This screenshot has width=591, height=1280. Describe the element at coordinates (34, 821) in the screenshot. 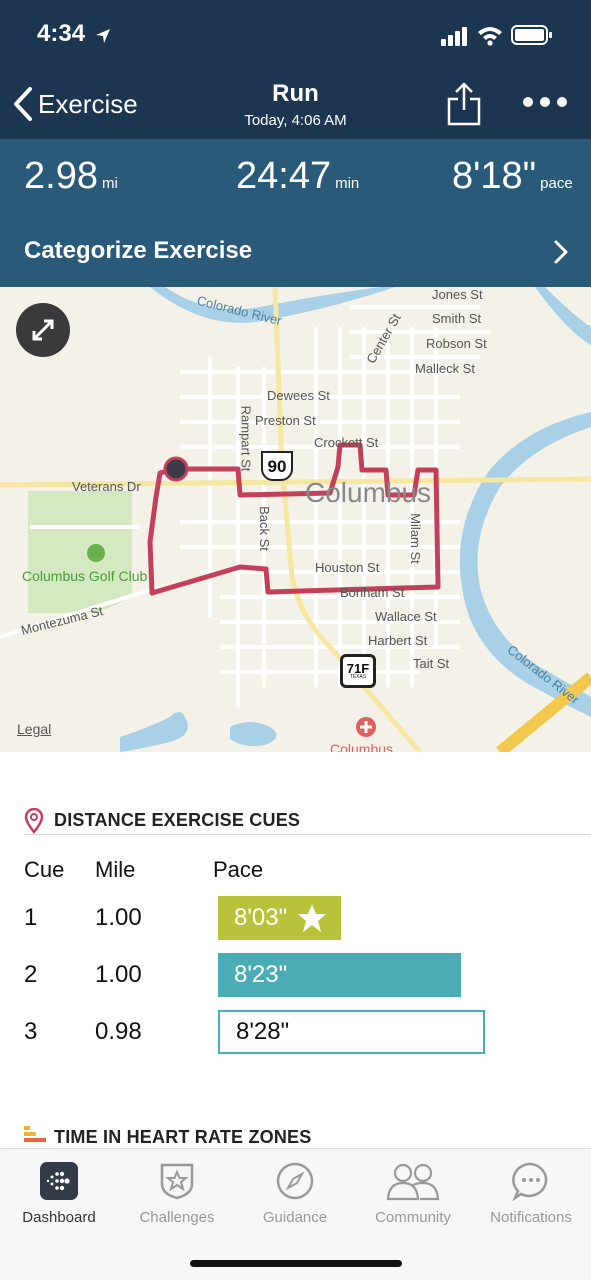

I see `location-pin-icon` at that location.